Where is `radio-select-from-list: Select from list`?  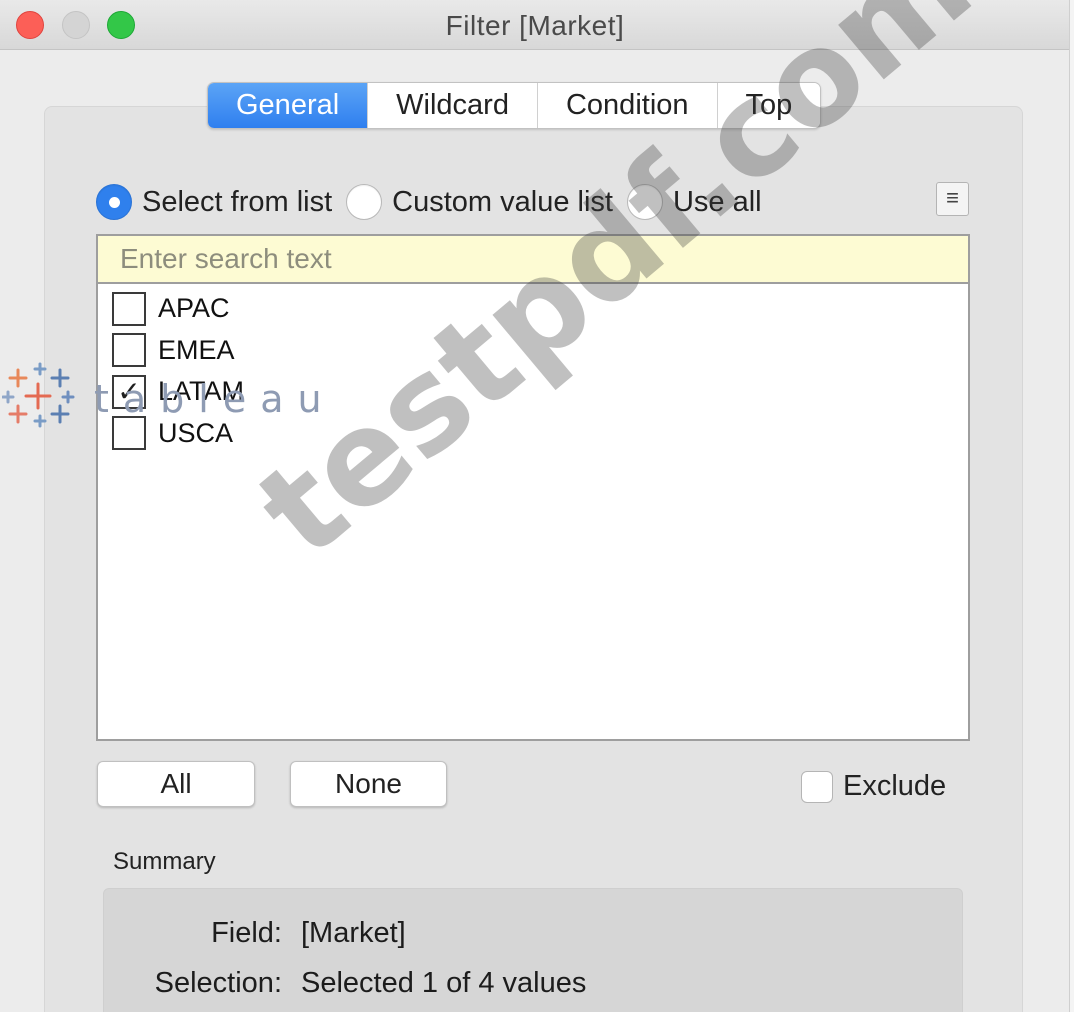
radio-select-from-list: Select from list is located at coordinates (214, 202).